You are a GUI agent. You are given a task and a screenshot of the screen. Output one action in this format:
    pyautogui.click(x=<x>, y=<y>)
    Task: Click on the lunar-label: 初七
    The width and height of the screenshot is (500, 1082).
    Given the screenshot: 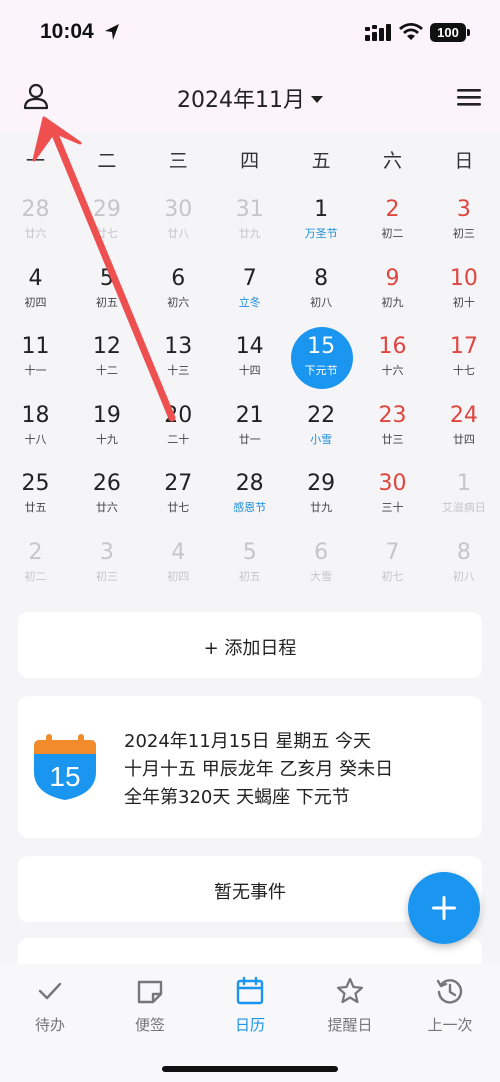 What is the action you would take?
    pyautogui.click(x=392, y=576)
    